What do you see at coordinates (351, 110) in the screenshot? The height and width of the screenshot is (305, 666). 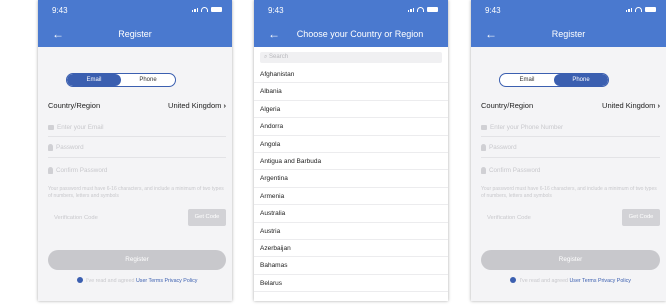 I see `country-list-item: Algeria` at bounding box center [351, 110].